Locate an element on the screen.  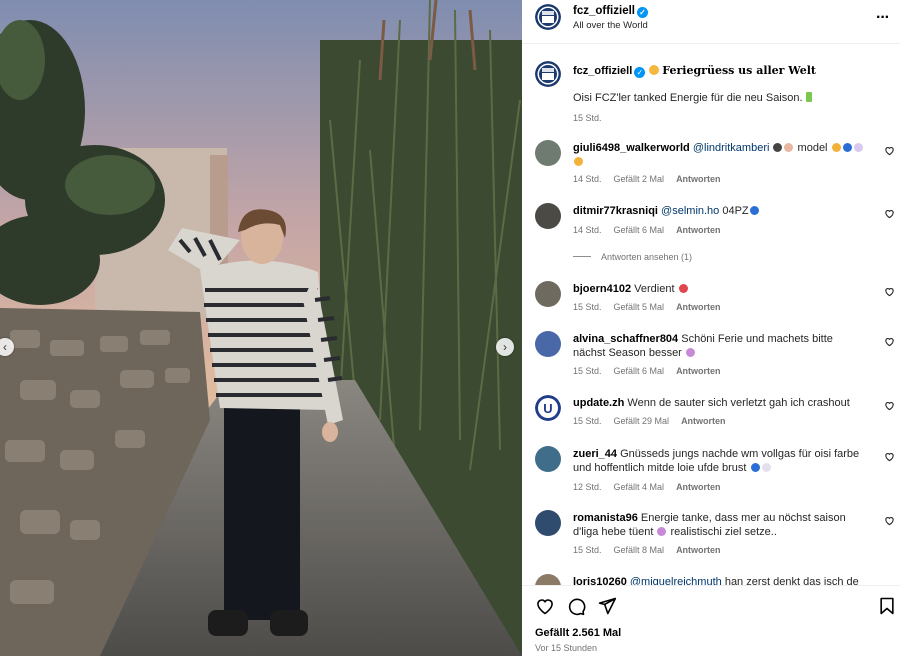
white-circle-emoji-icon is located at coordinates (766, 467).